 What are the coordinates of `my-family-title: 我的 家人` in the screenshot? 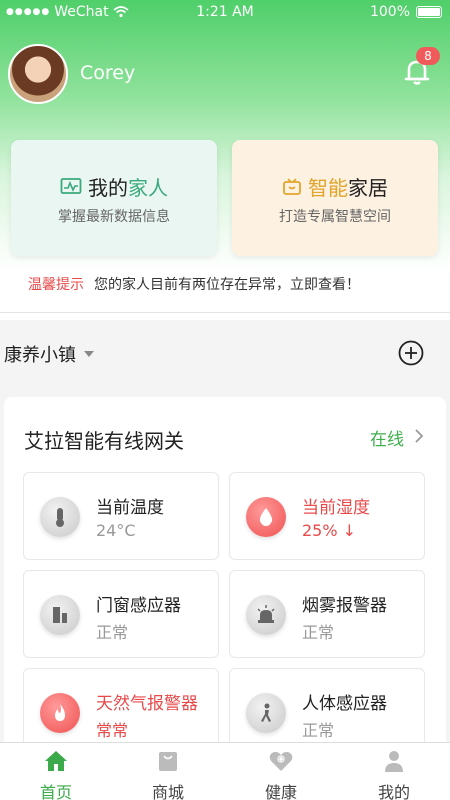 It's located at (114, 186).